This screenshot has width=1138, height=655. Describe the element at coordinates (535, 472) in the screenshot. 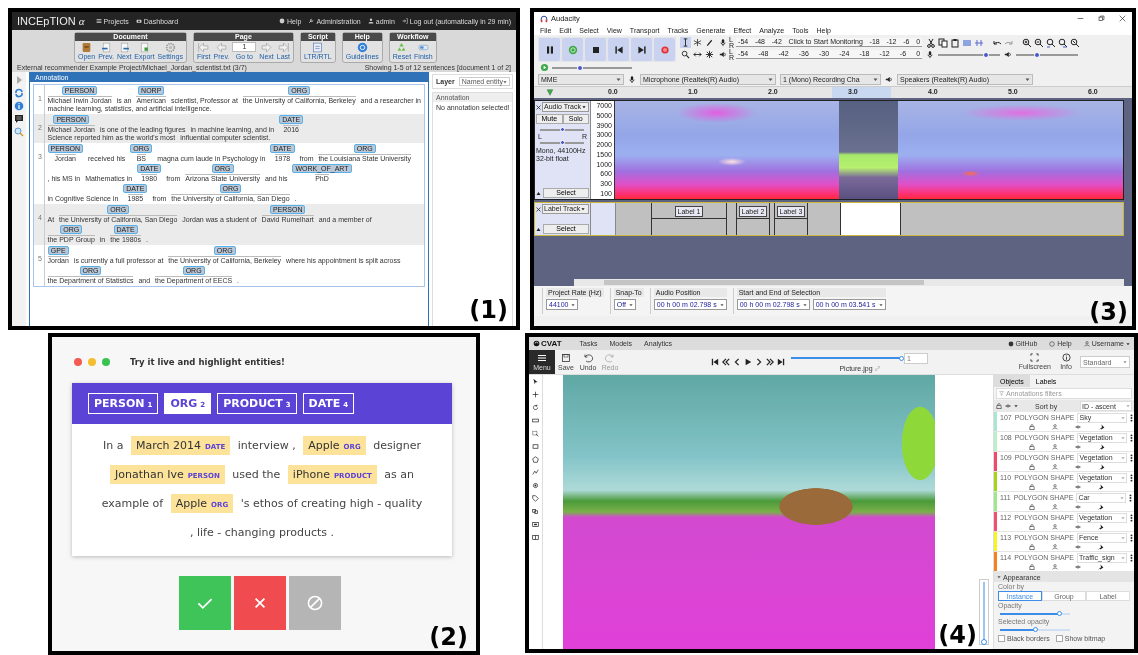

I see `polyline-icon` at that location.